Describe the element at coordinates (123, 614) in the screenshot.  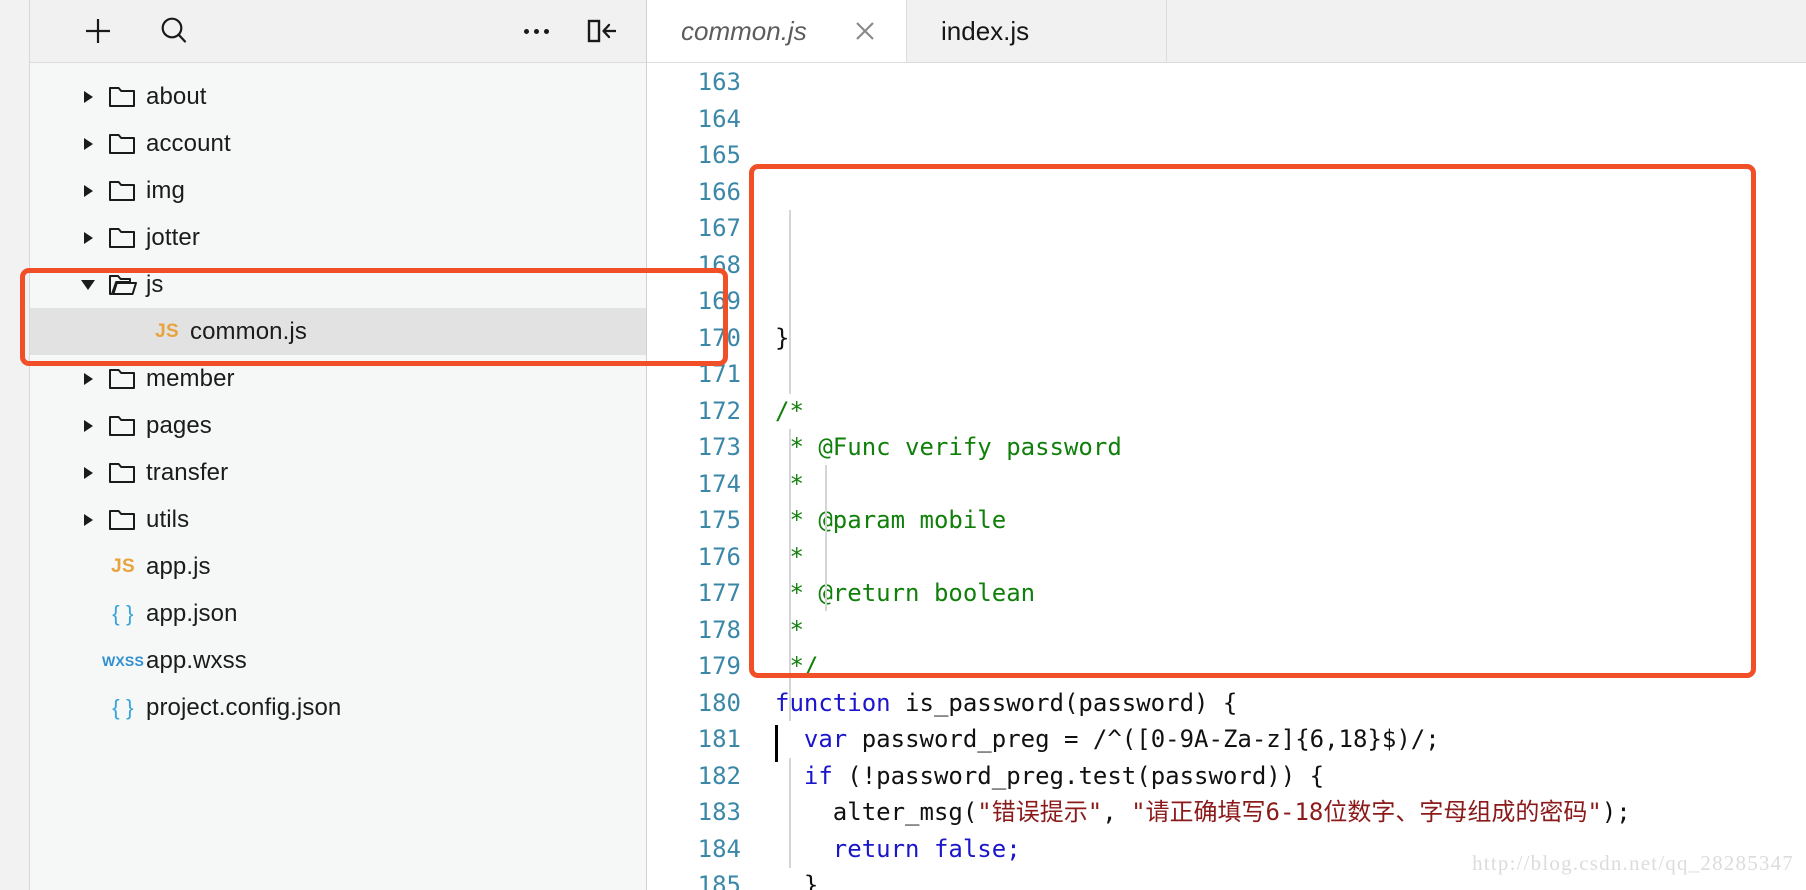
I see `tree-item-icon: { }` at that location.